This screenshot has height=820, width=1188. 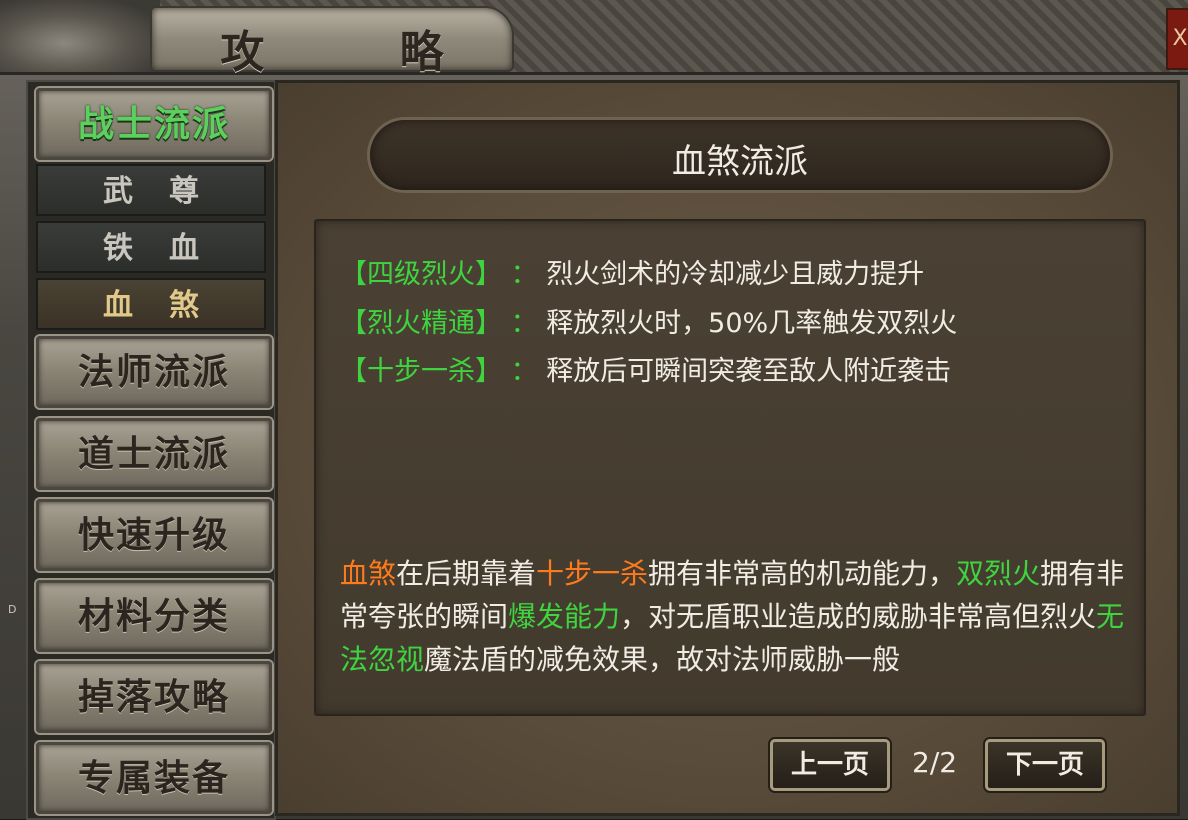 I want to click on page-indicator: 2/2, so click(x=935, y=762).